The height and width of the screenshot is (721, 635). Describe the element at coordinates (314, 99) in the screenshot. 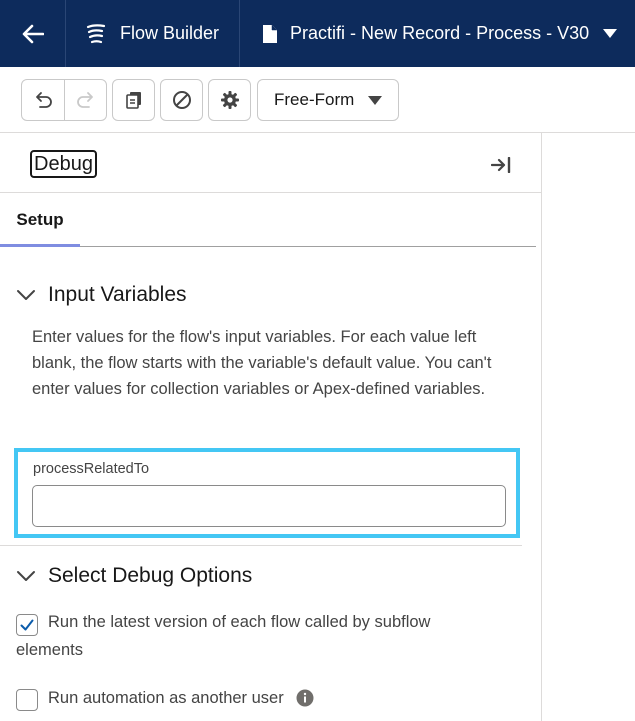

I see `canvas-mode-value: Free-Form` at that location.